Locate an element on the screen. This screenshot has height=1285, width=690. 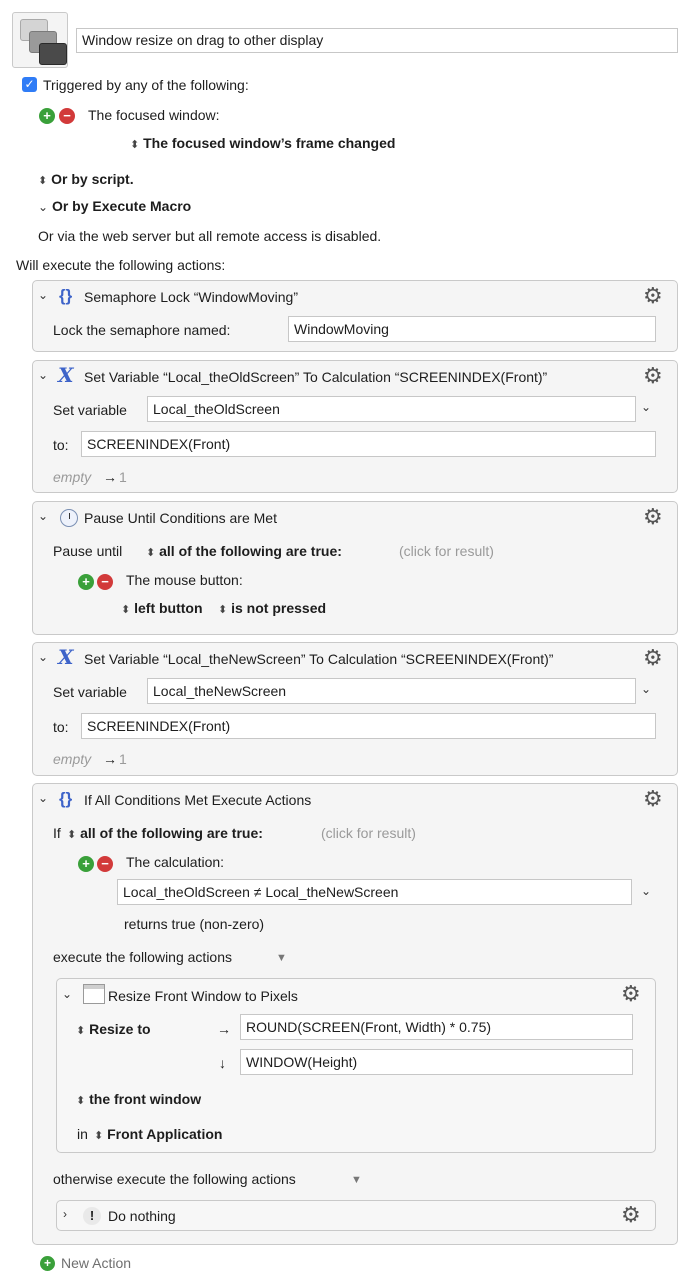
action-title: Semaphore Lock “WindowMoving” is located at coordinates (191, 297).